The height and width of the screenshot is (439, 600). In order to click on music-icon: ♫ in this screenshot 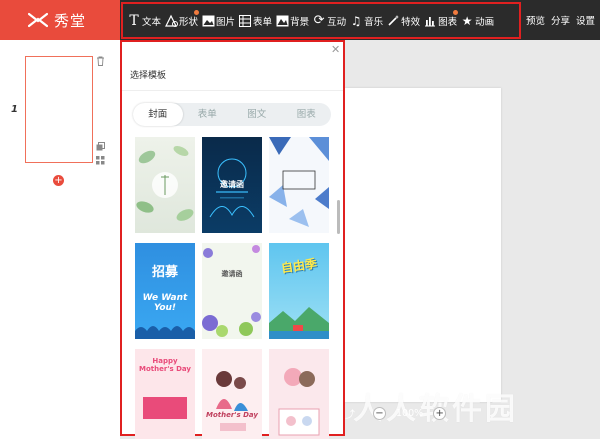, I will do `click(356, 20)`.